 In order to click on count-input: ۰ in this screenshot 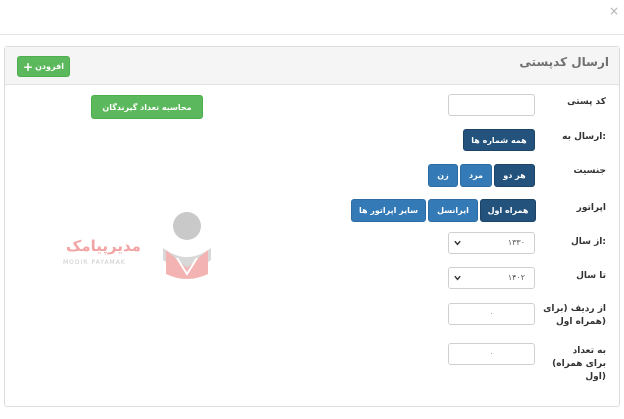, I will do `click(491, 354)`.